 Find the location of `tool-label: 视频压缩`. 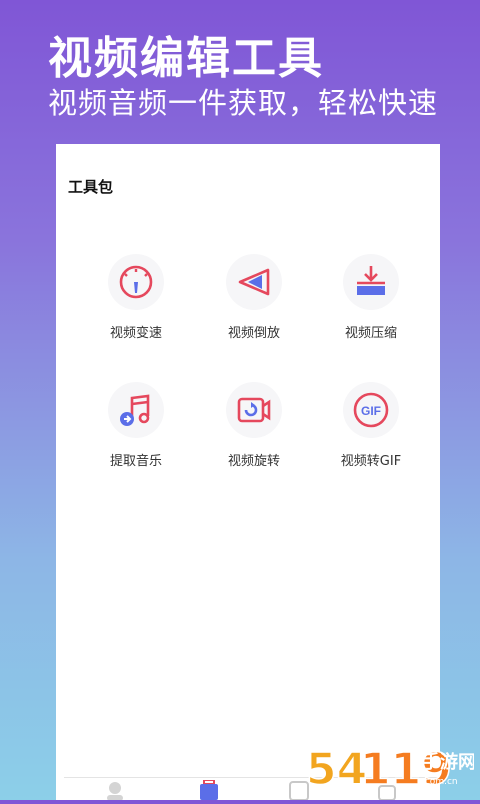

tool-label: 视频压缩 is located at coordinates (370, 333).